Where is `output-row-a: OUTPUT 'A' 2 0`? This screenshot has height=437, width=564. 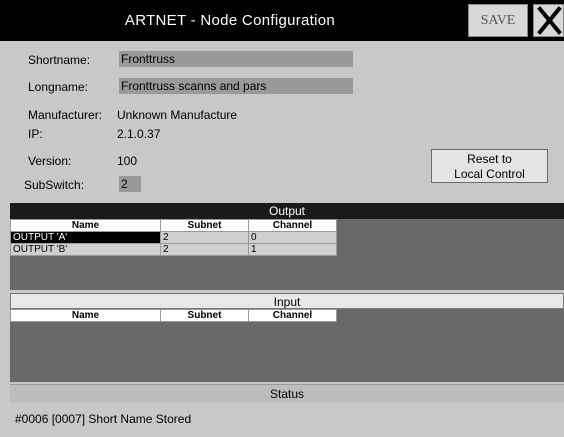
output-row-a: OUTPUT 'A' 2 0 is located at coordinates (173, 237).